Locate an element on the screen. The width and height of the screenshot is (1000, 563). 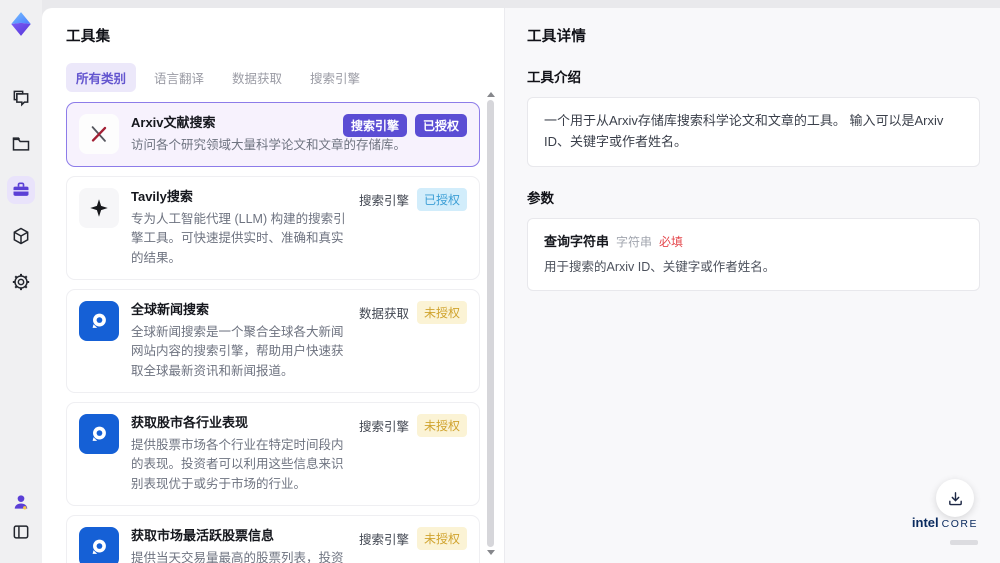
sidebar-item-models is located at coordinates (21, 236).